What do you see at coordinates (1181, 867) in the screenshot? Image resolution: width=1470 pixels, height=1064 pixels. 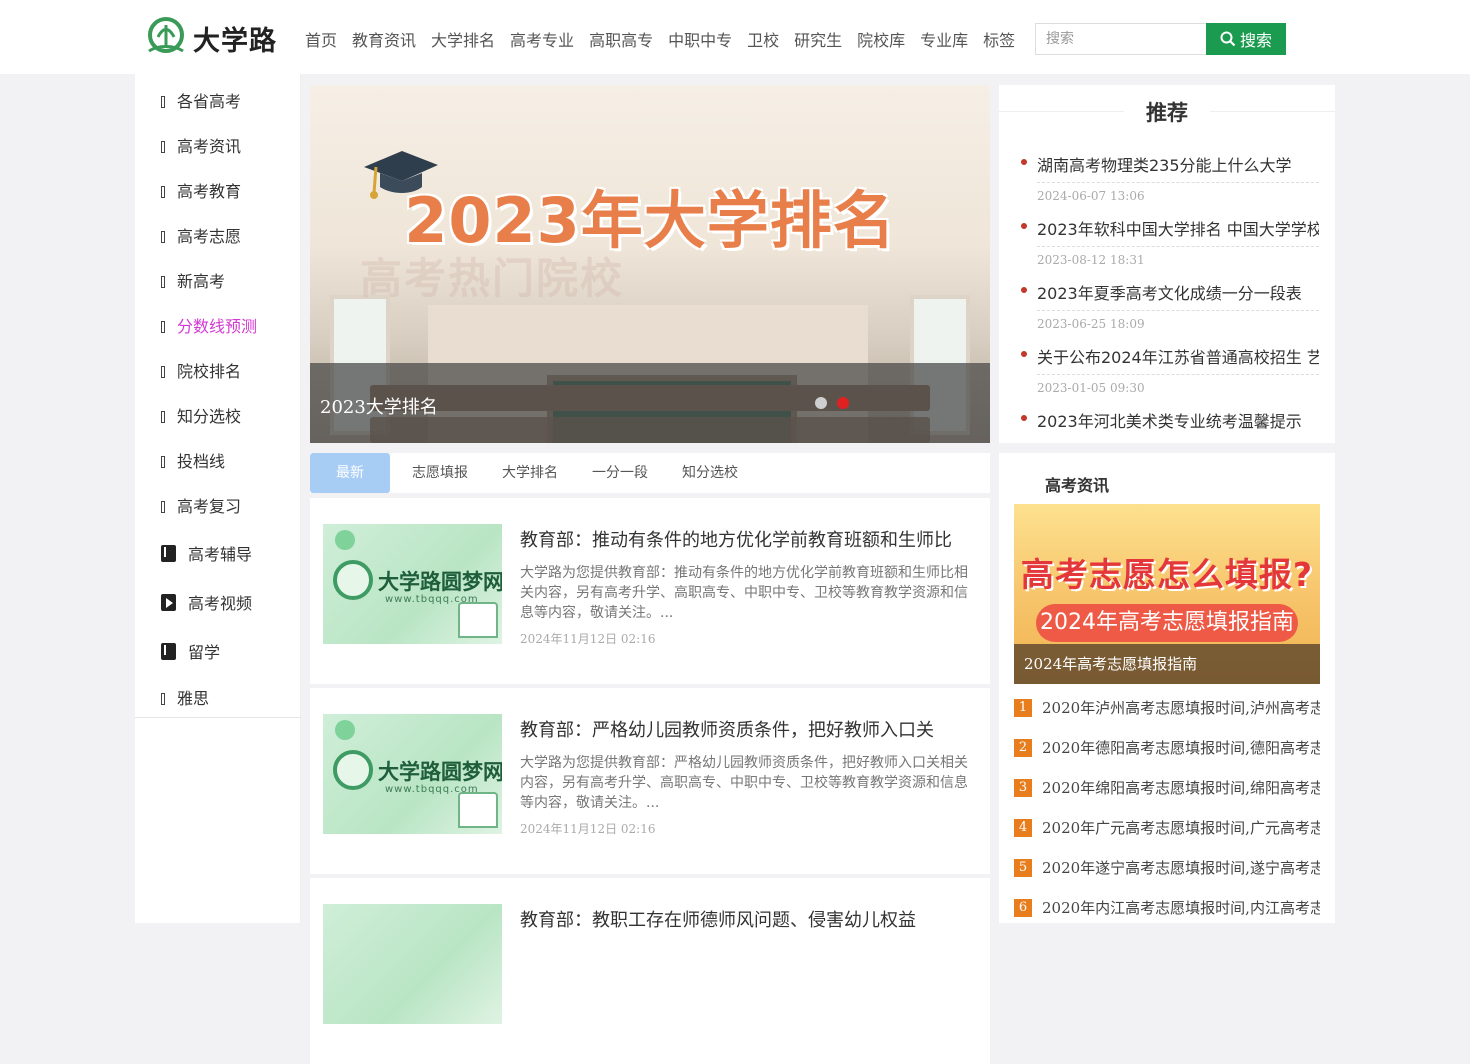 I see `ranked-news-link: 2020年遂宁高考志愿填报时间,遂宁高考志愿` at bounding box center [1181, 867].